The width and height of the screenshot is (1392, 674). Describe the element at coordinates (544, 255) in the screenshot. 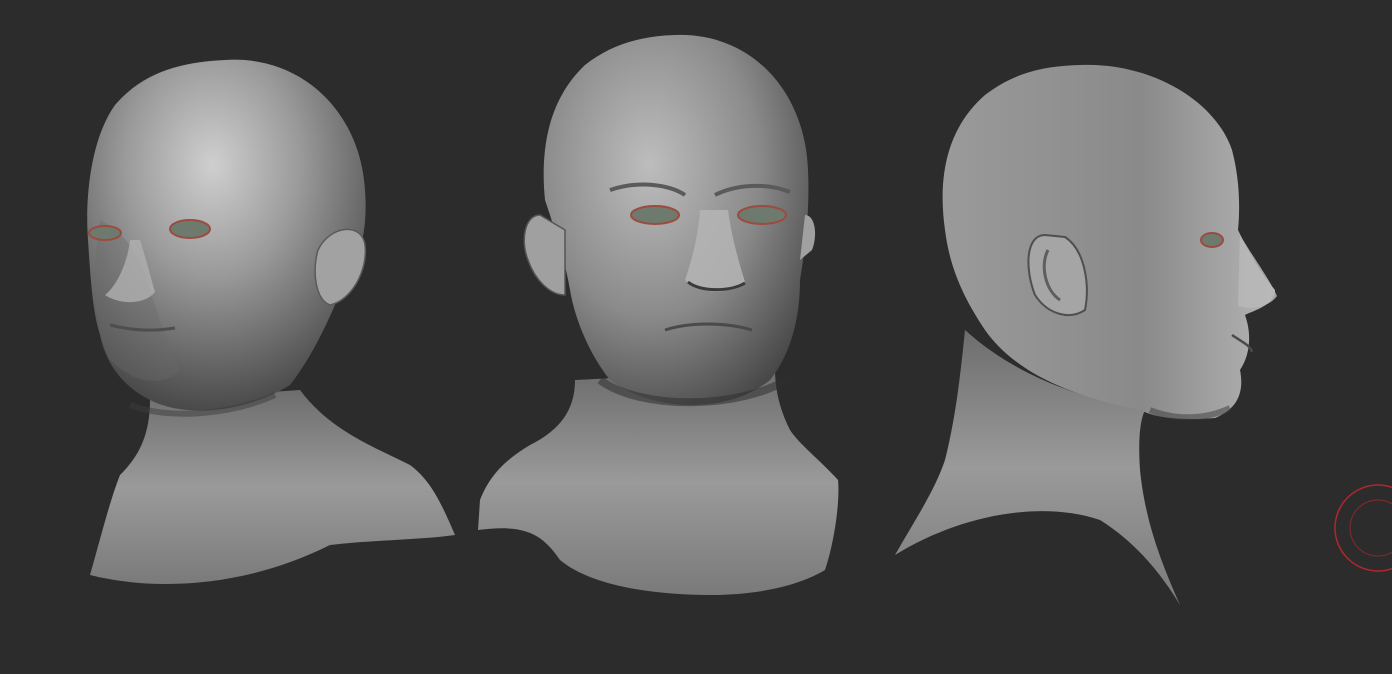

I see `ear-left` at that location.